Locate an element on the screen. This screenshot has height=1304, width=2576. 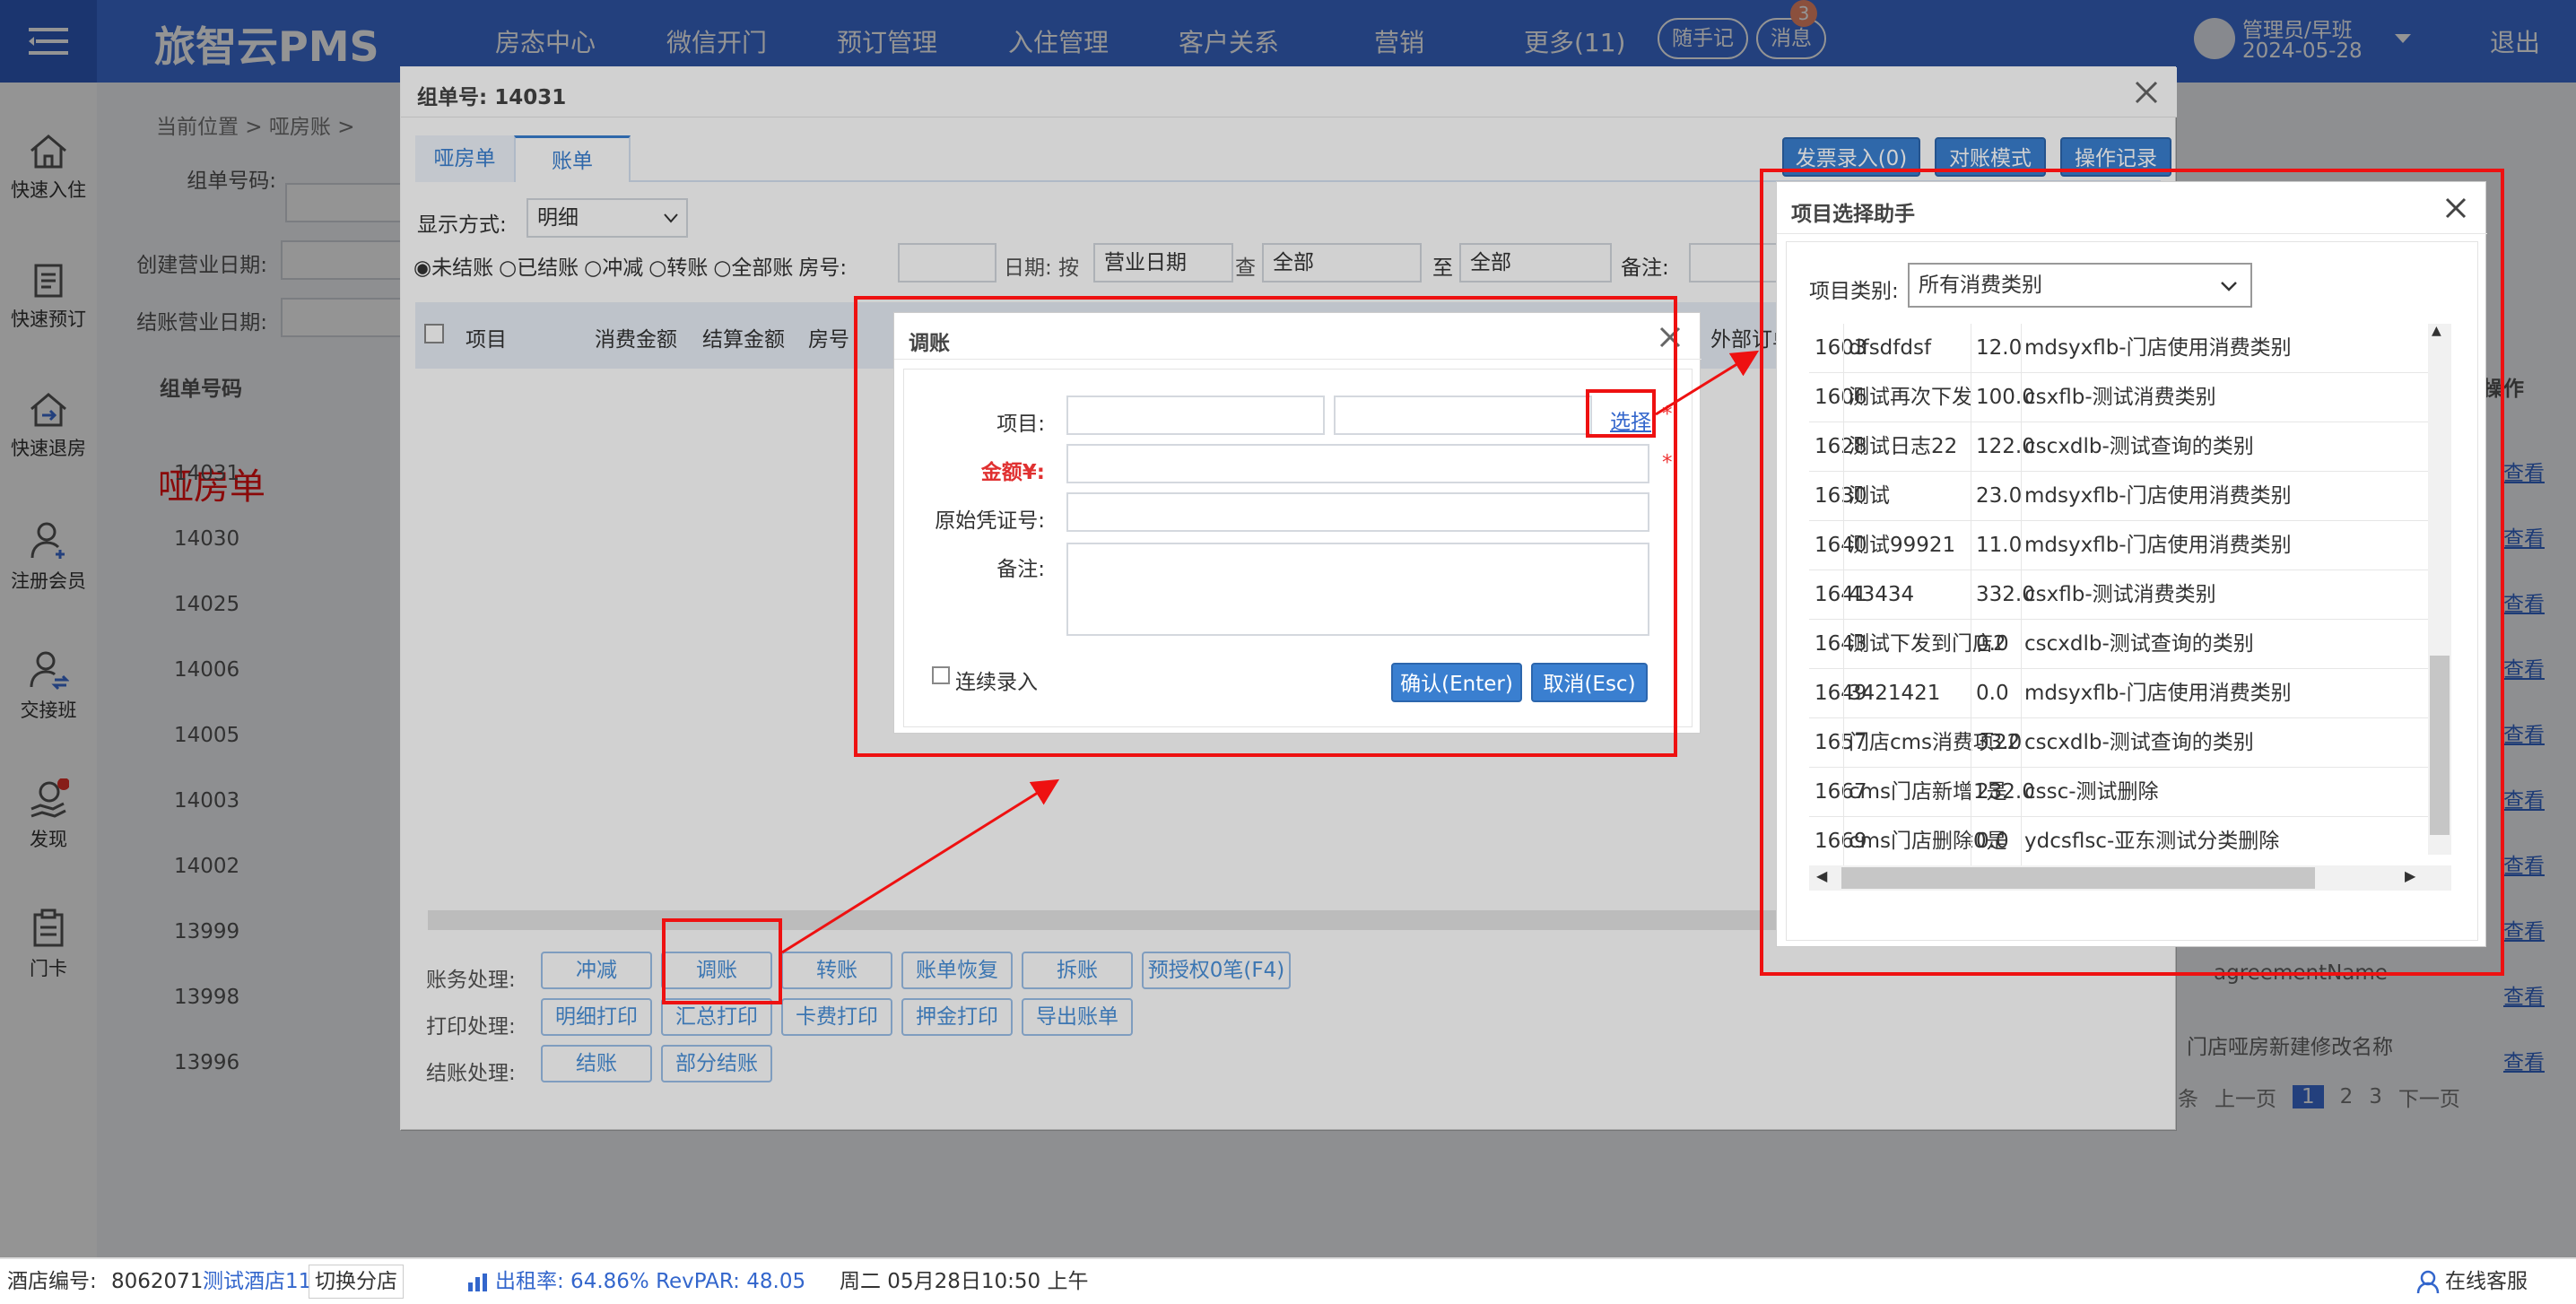
occupancy-stats: 出租率: 64.86% RevPAR: 48.05 is located at coordinates (650, 1281).